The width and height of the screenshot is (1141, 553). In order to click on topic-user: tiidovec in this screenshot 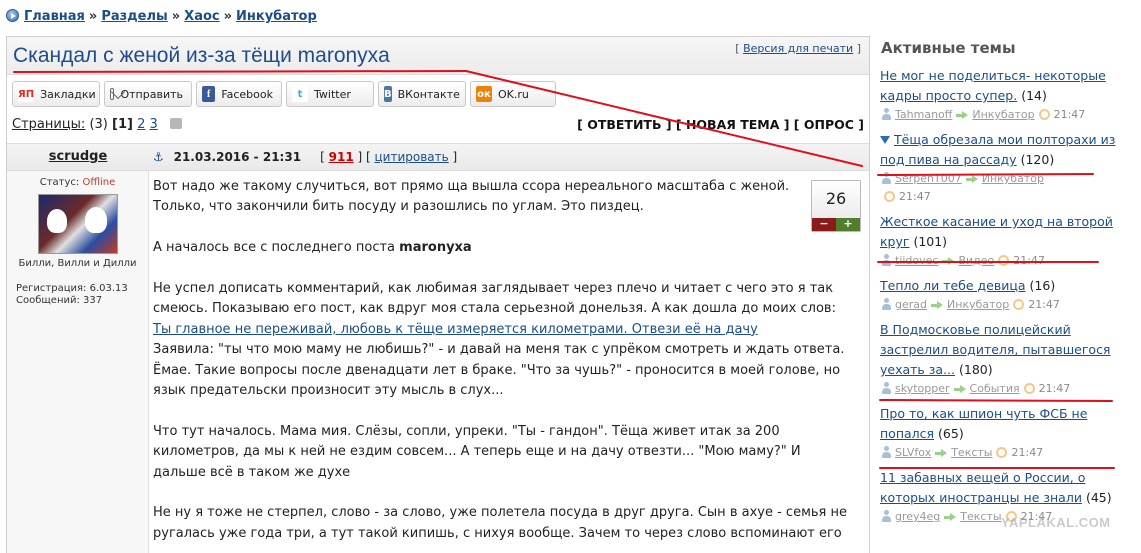, I will do `click(916, 260)`.